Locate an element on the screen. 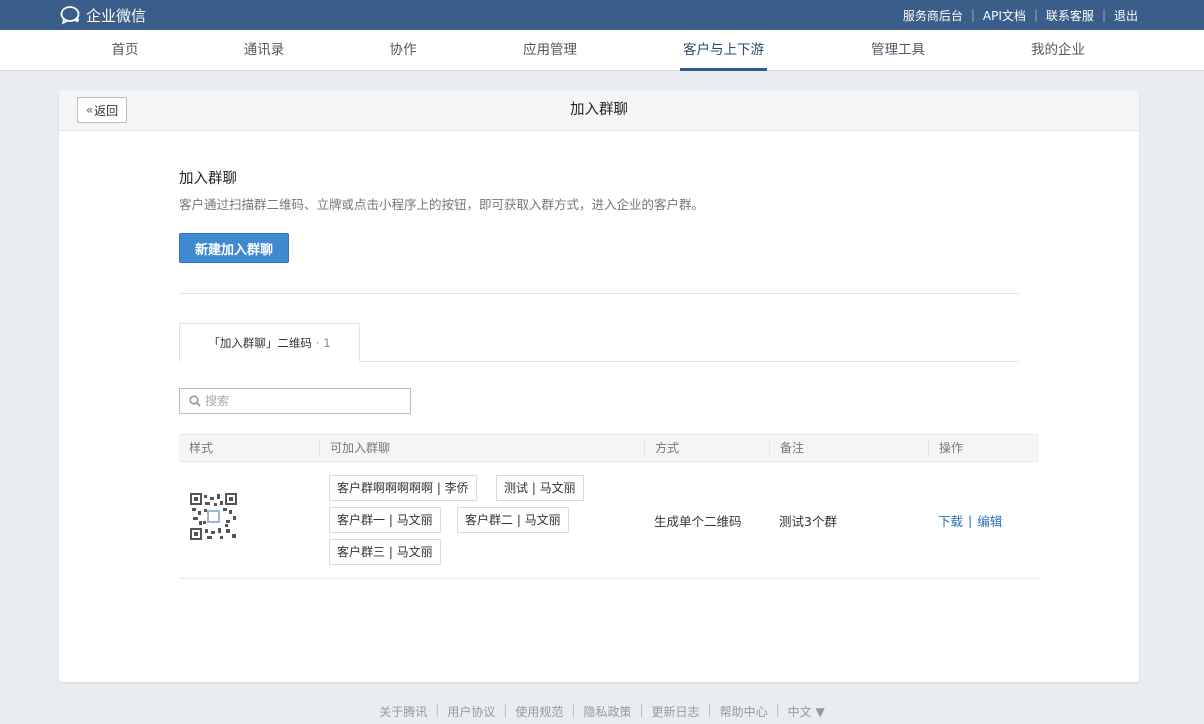 This screenshot has height=724, width=1204. search-icon is located at coordinates (195, 401).